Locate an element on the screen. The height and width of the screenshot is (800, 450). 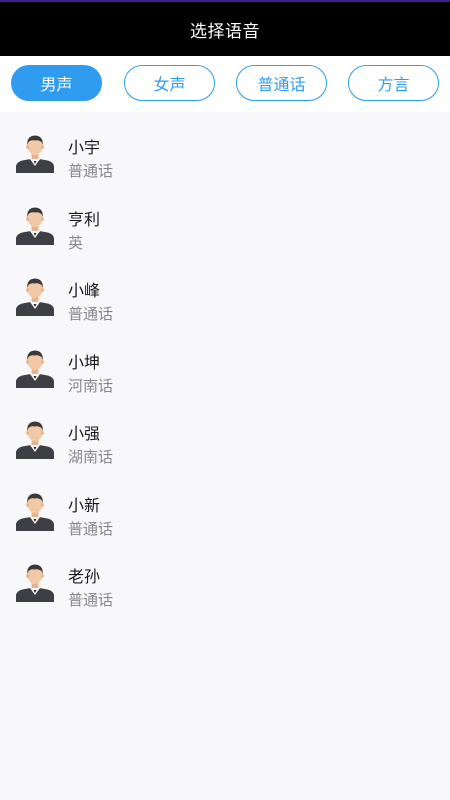
tab-mandarin: 普通话 is located at coordinates (281, 83).